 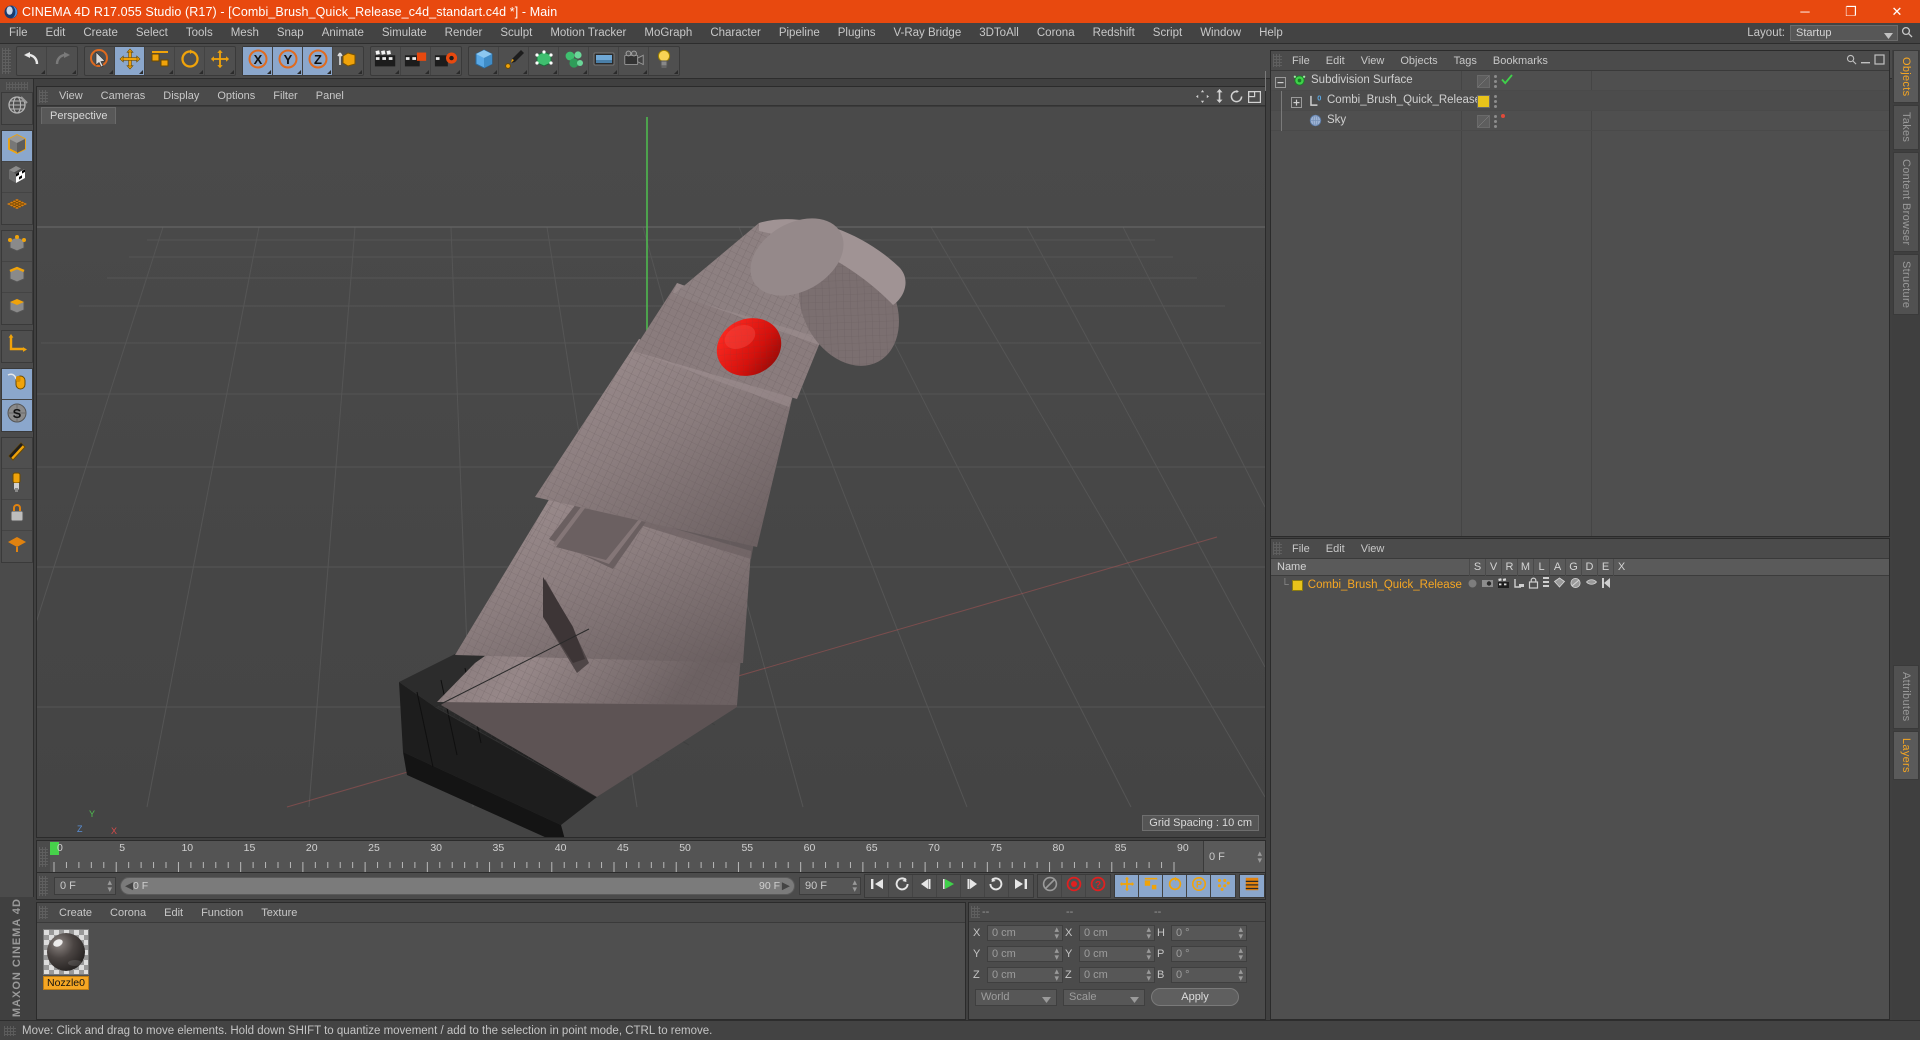 I want to click on layer-column-s: S, so click(x=1477, y=567).